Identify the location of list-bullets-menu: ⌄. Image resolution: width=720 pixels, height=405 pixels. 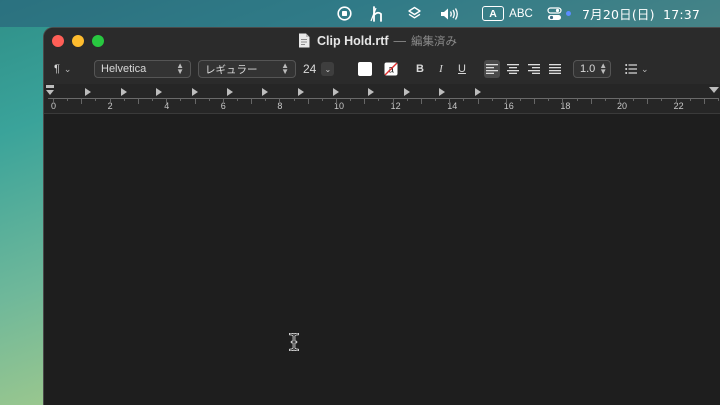
(640, 69).